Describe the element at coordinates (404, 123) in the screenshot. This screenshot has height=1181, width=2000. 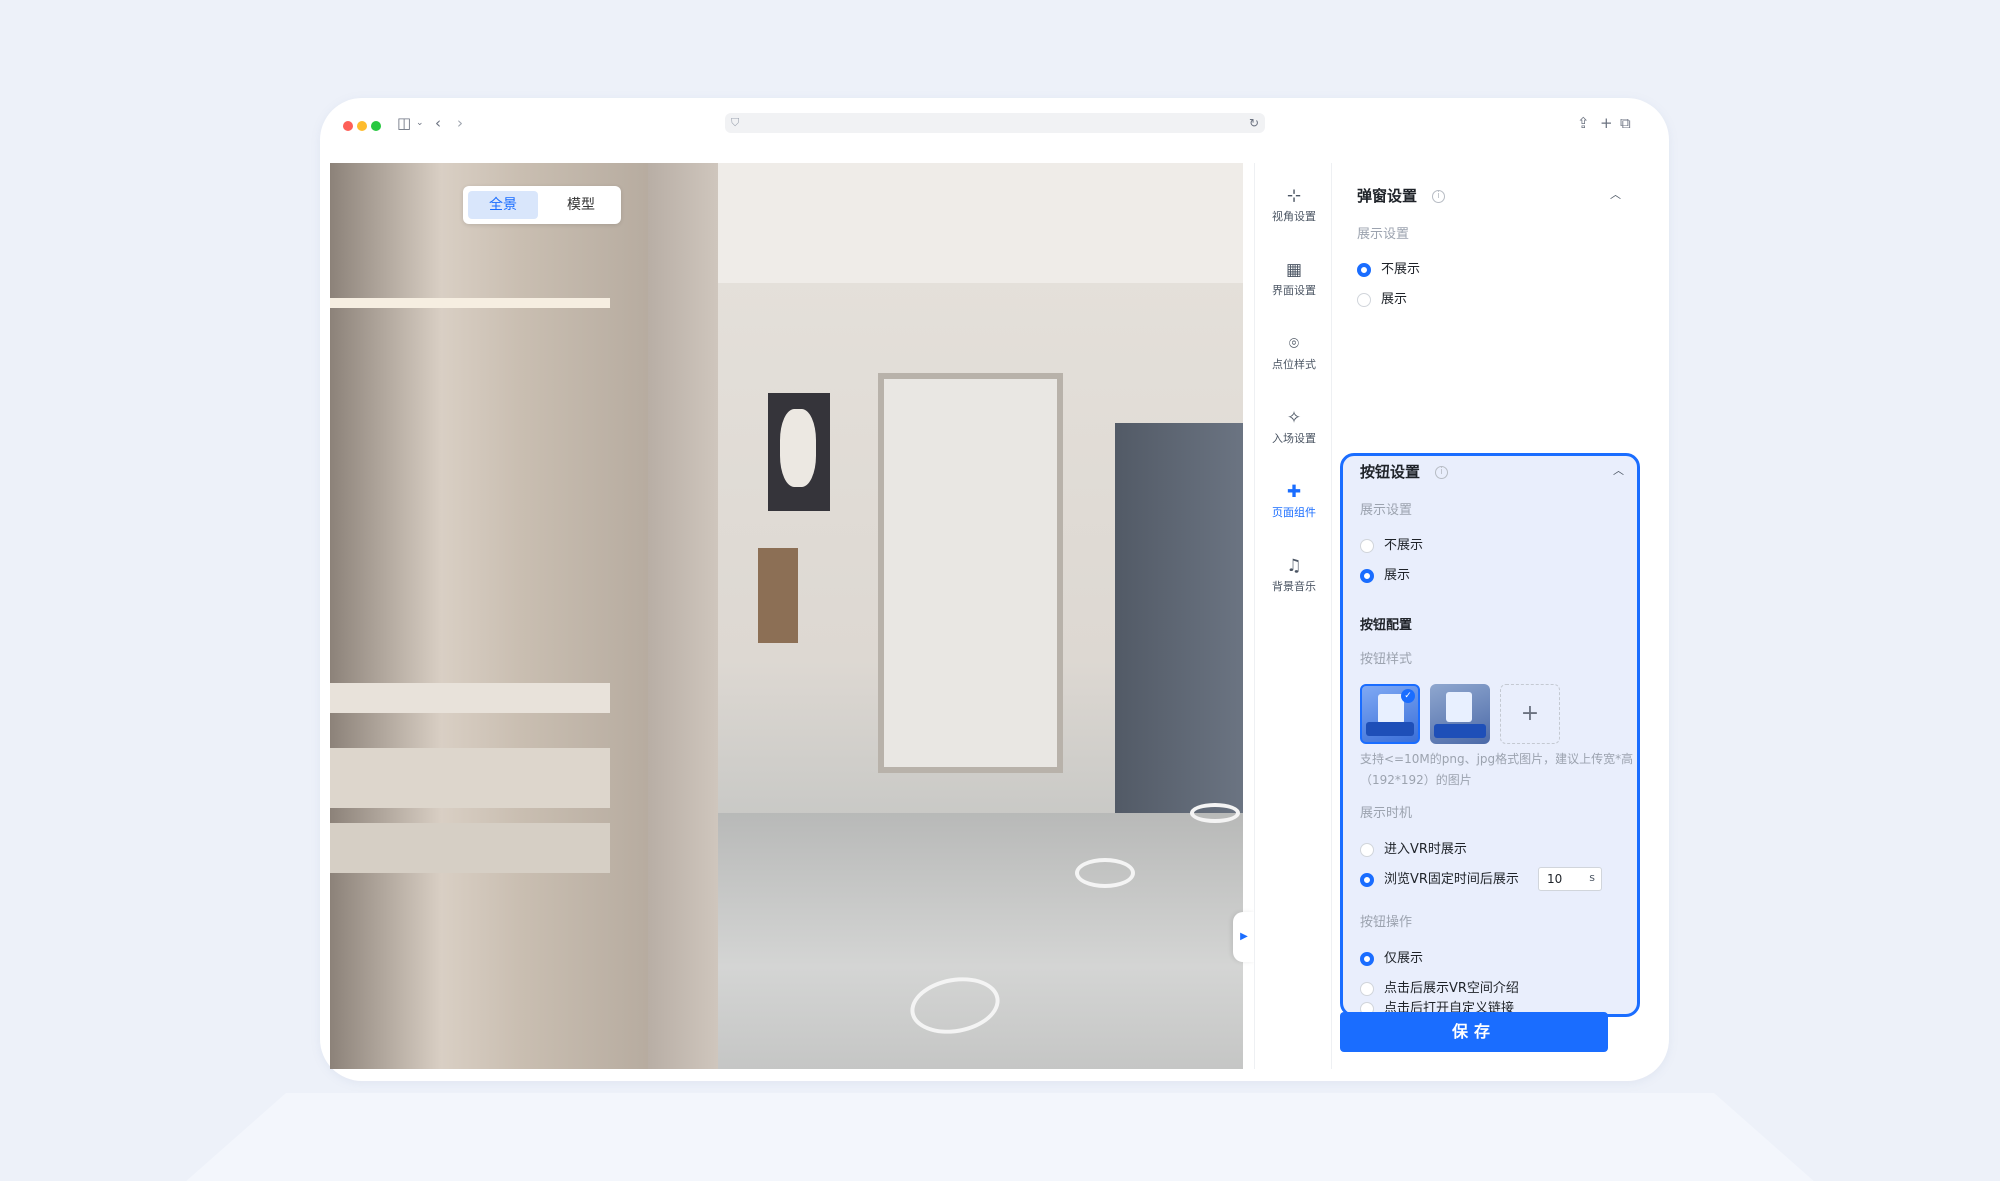
I see `sidebar-toggle-icon: ◫` at that location.